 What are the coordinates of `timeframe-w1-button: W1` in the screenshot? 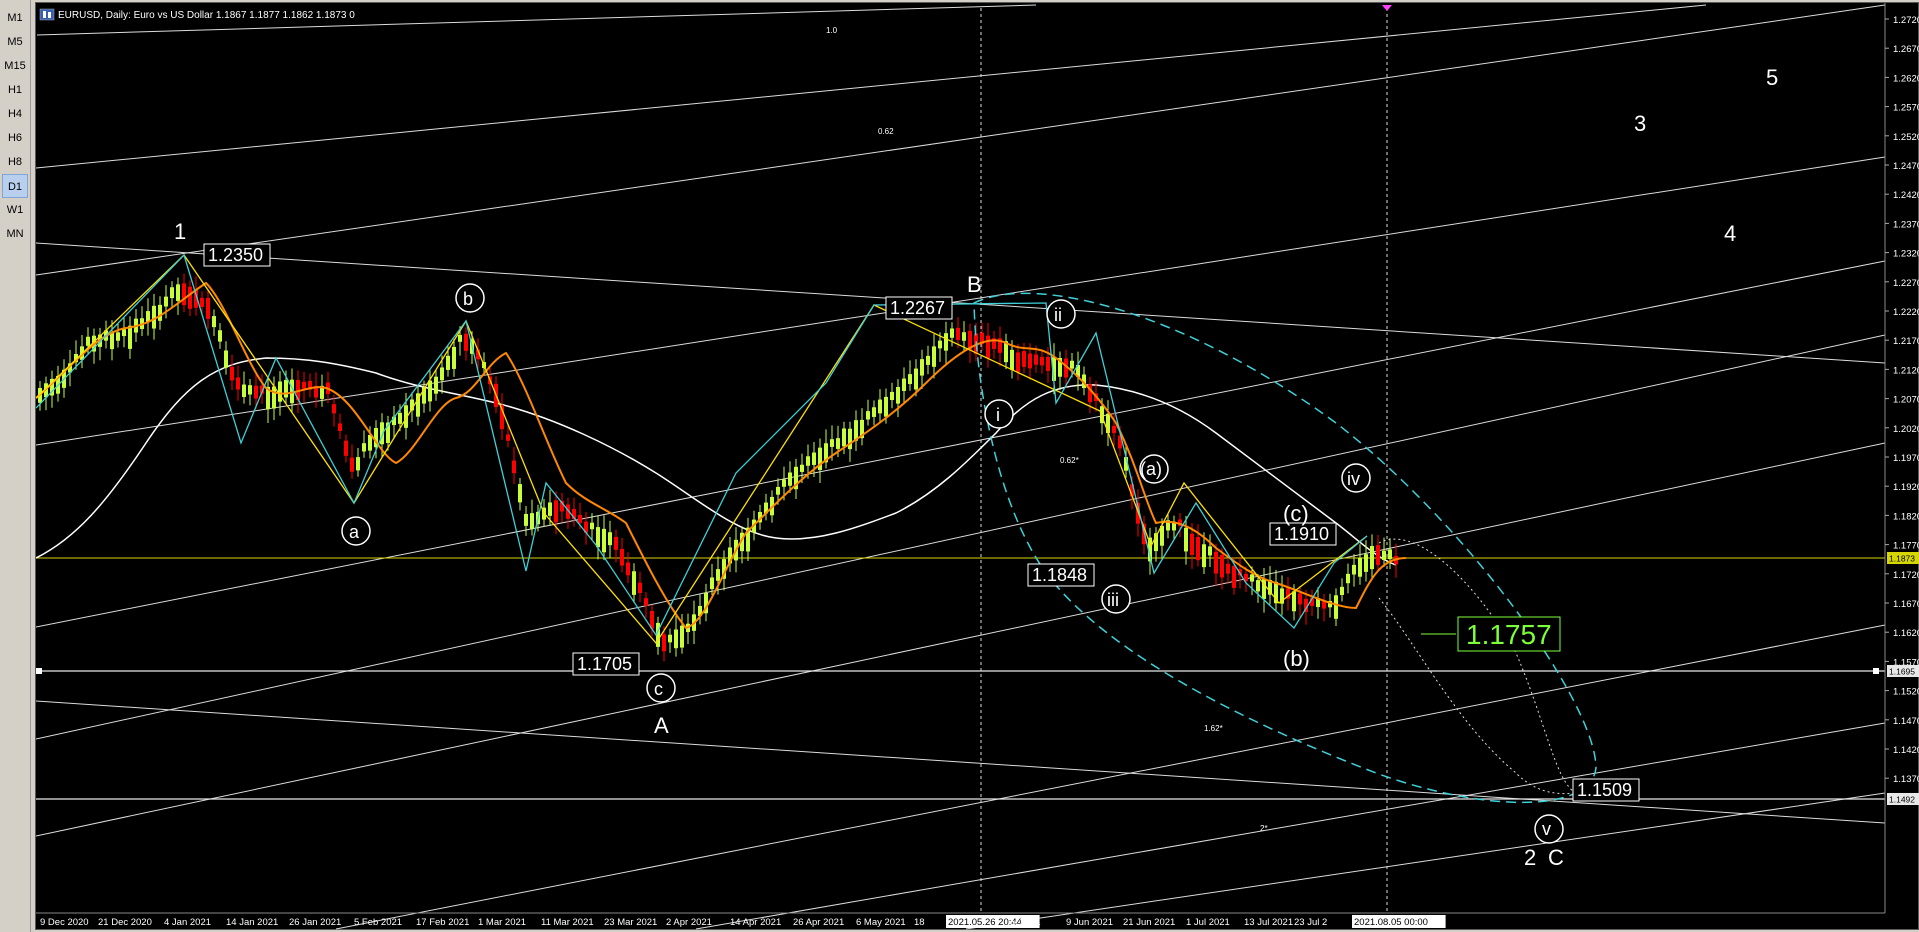 It's located at (15, 210).